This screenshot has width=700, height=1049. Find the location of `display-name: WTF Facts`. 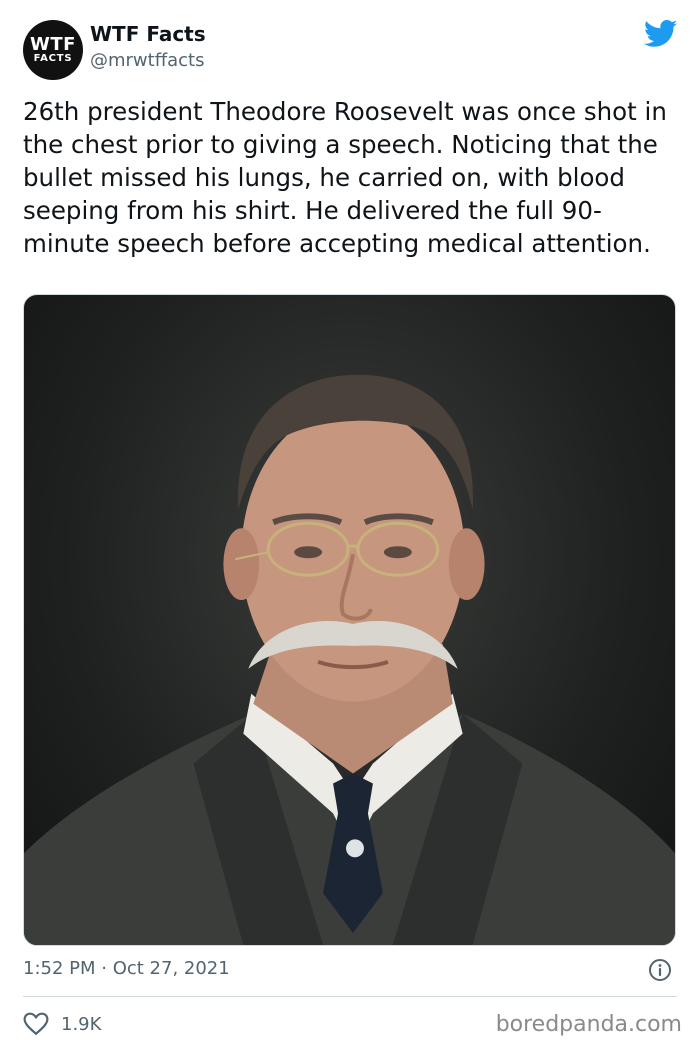

display-name: WTF Facts is located at coordinates (148, 34).